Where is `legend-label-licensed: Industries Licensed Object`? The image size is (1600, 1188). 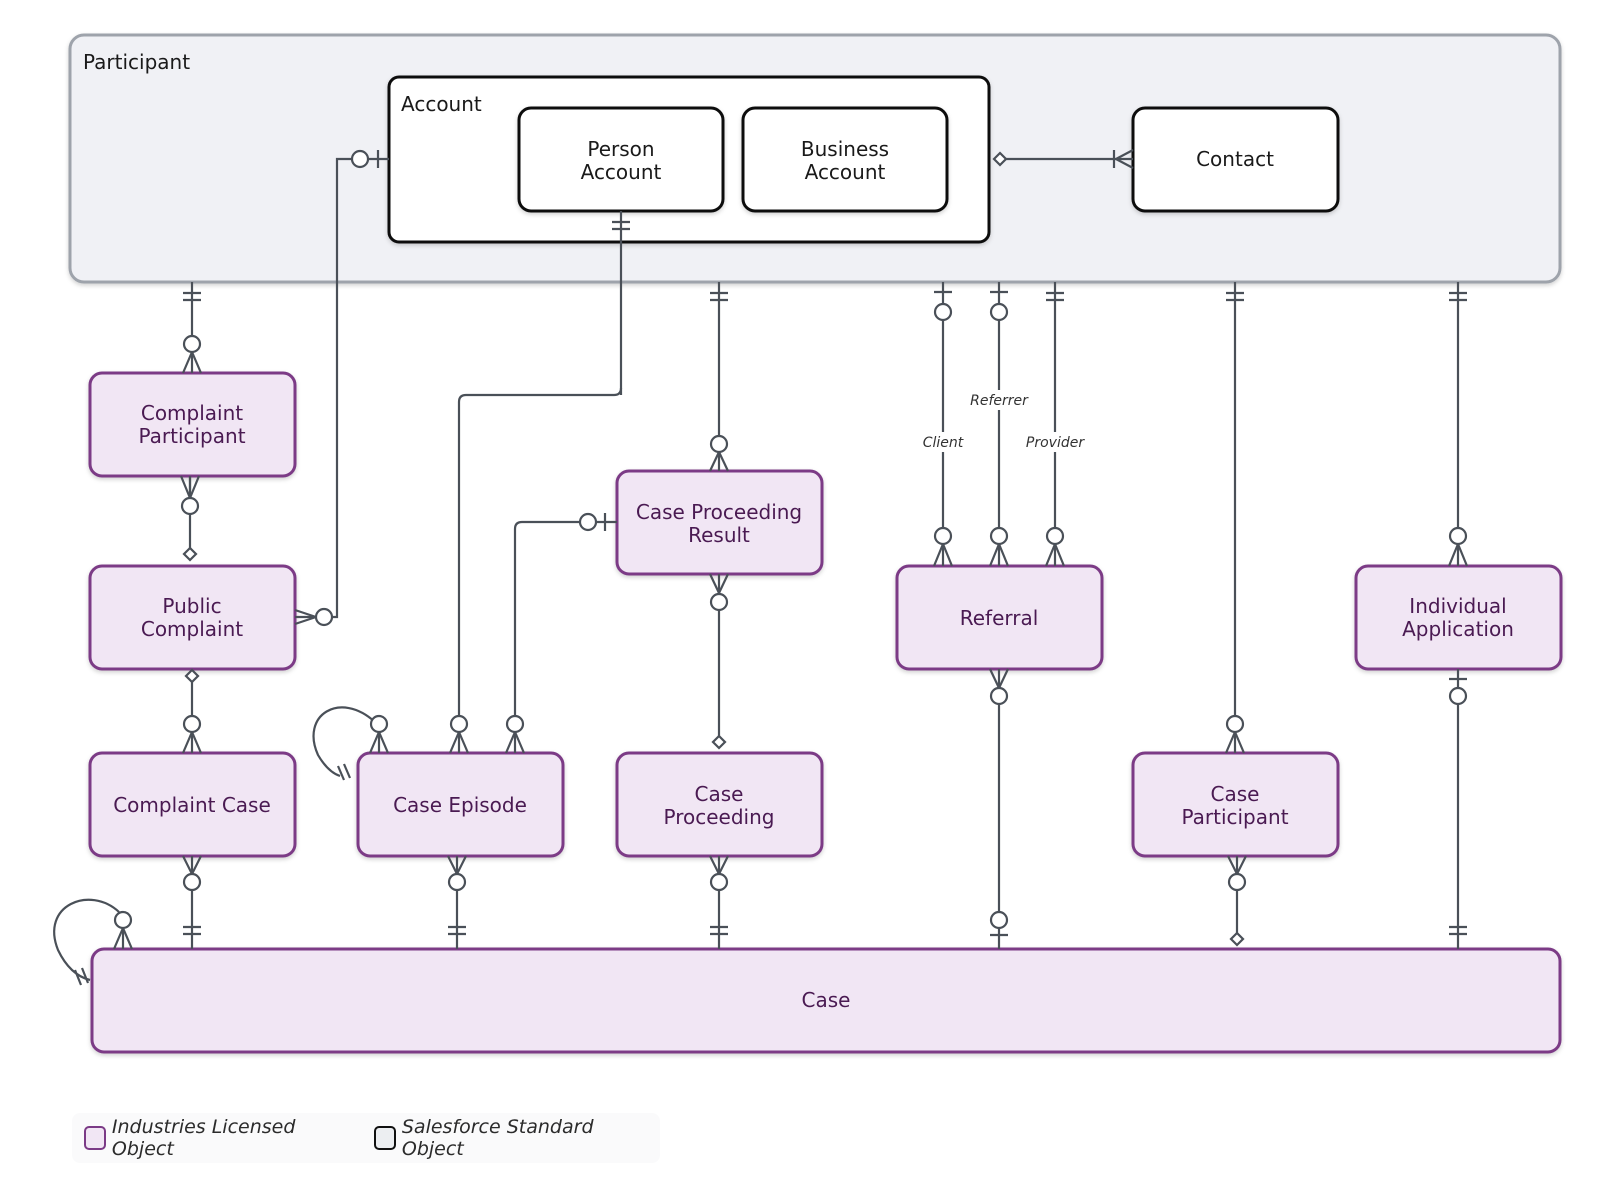
legend-label-licensed: Industries Licensed Object is located at coordinates (203, 1138).